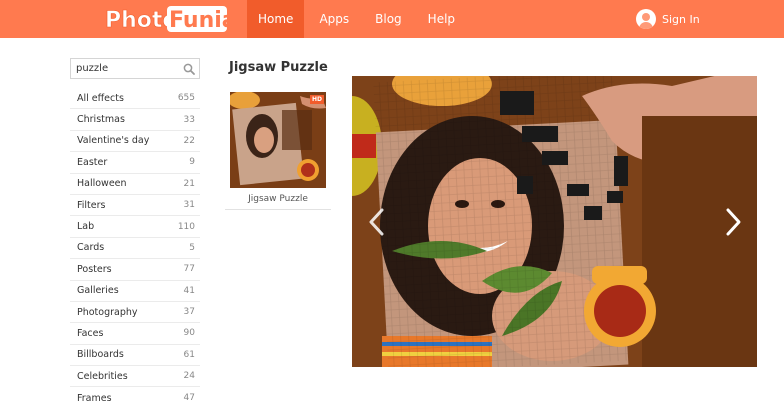 Image resolution: width=784 pixels, height=417 pixels. What do you see at coordinates (135, 163) in the screenshot?
I see `category-item: Easter 9` at bounding box center [135, 163].